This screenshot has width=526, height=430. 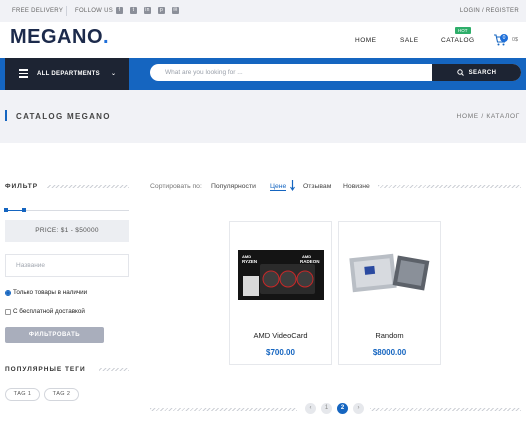 I want to click on mail-icon: ✉, so click(x=175, y=10).